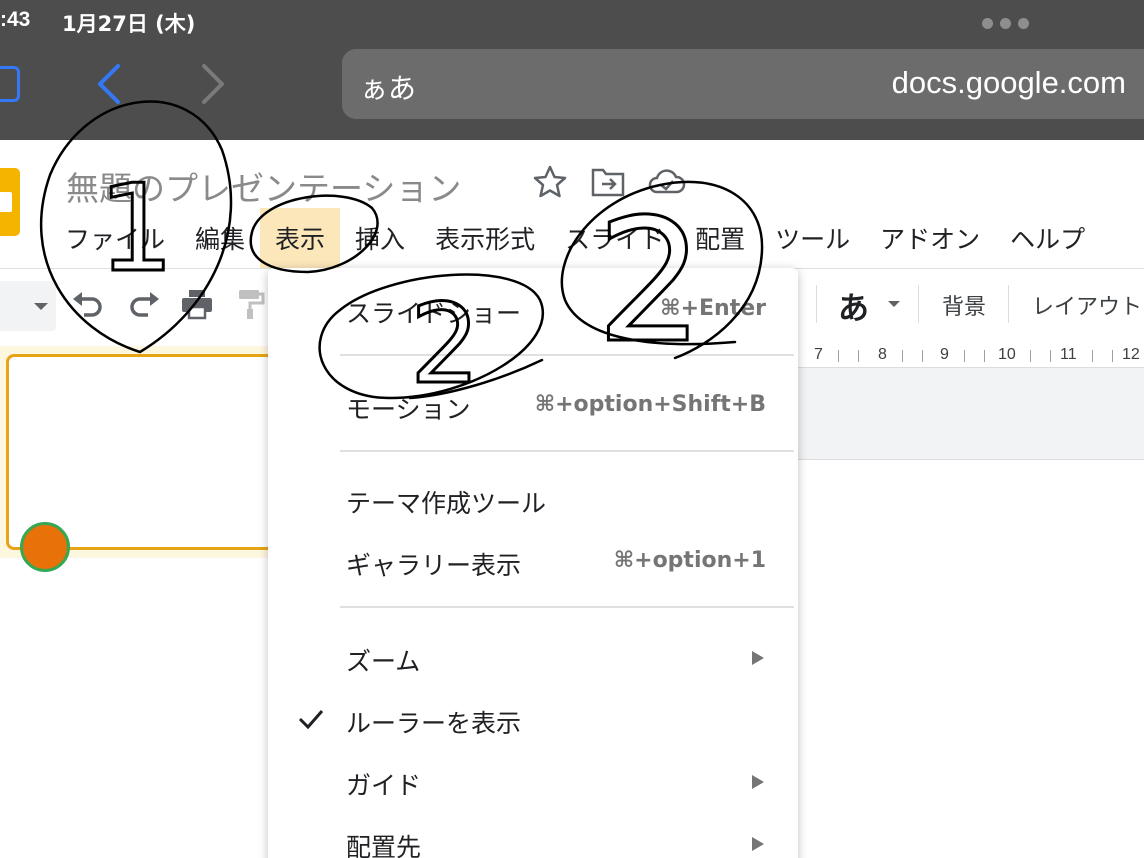 The width and height of the screenshot is (1144, 858). I want to click on menu-item-shortcut: ⌘+option+1, so click(689, 560).